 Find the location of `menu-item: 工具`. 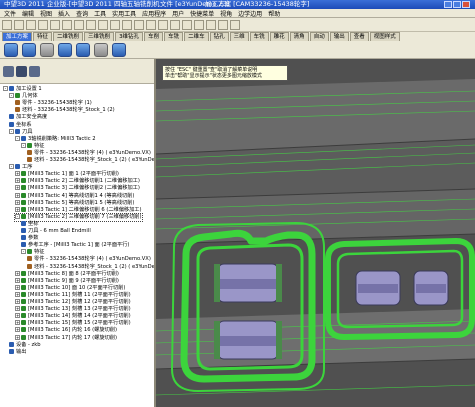

menu-item: 工具 is located at coordinates (100, 13).